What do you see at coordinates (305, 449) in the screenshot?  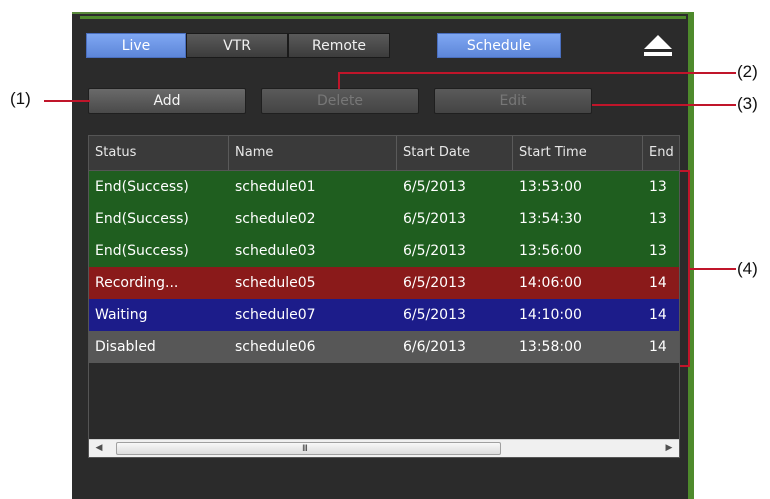 I see `scroll-grip: III` at bounding box center [305, 449].